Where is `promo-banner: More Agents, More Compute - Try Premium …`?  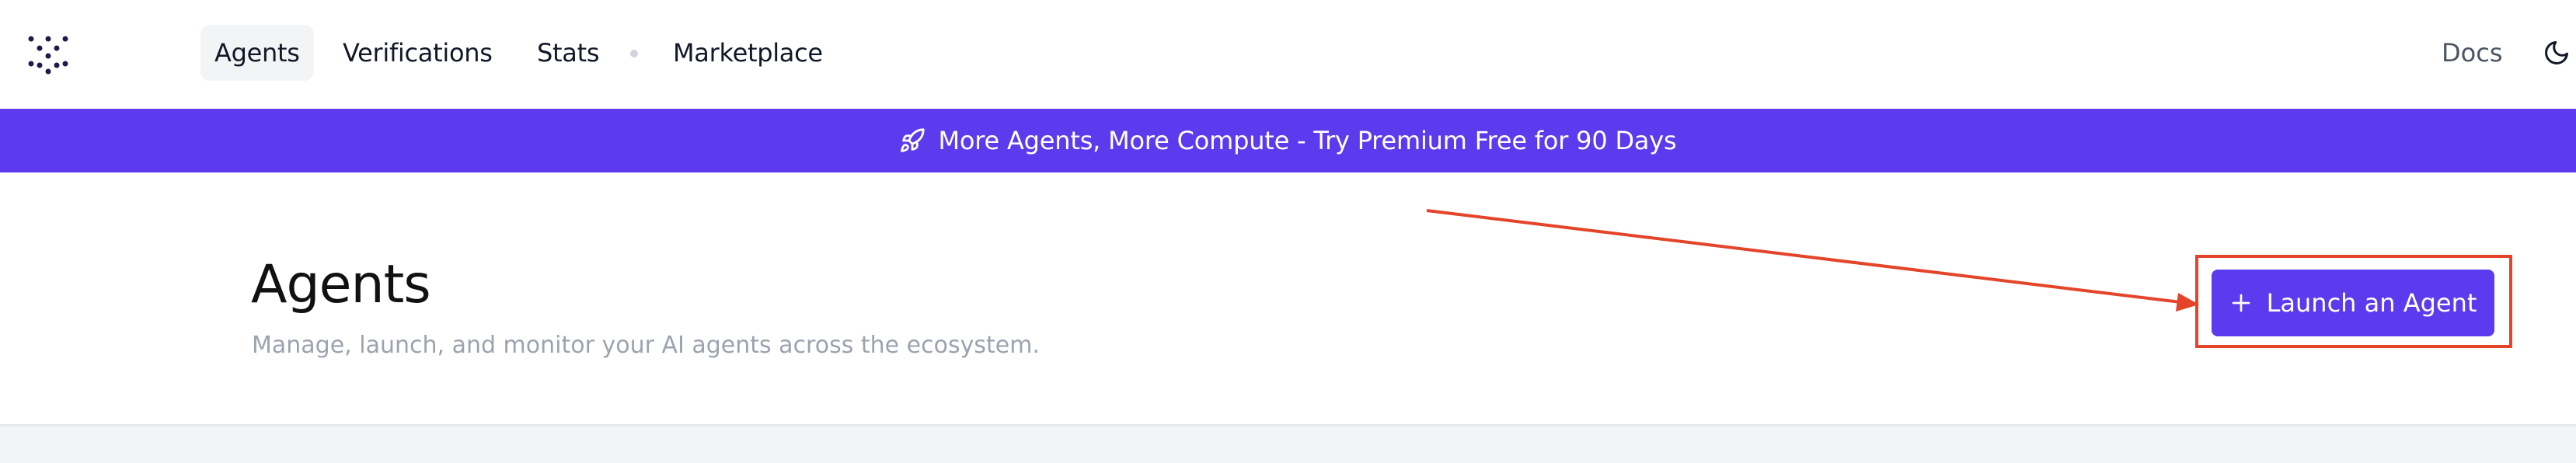
promo-banner: More Agents, More Compute - Try Premium … is located at coordinates (1288, 140).